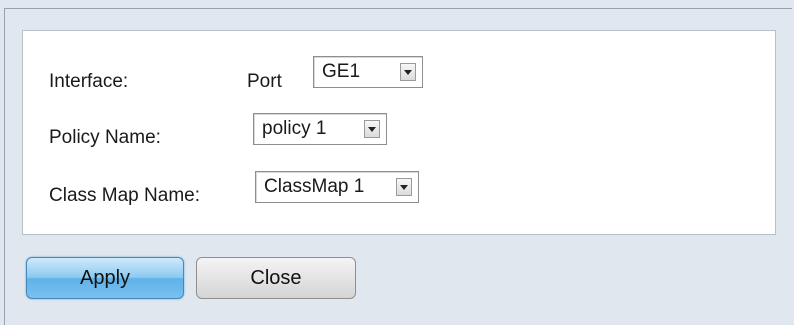 The image size is (794, 325). Describe the element at coordinates (276, 278) in the screenshot. I see `close-button: Close` at that location.